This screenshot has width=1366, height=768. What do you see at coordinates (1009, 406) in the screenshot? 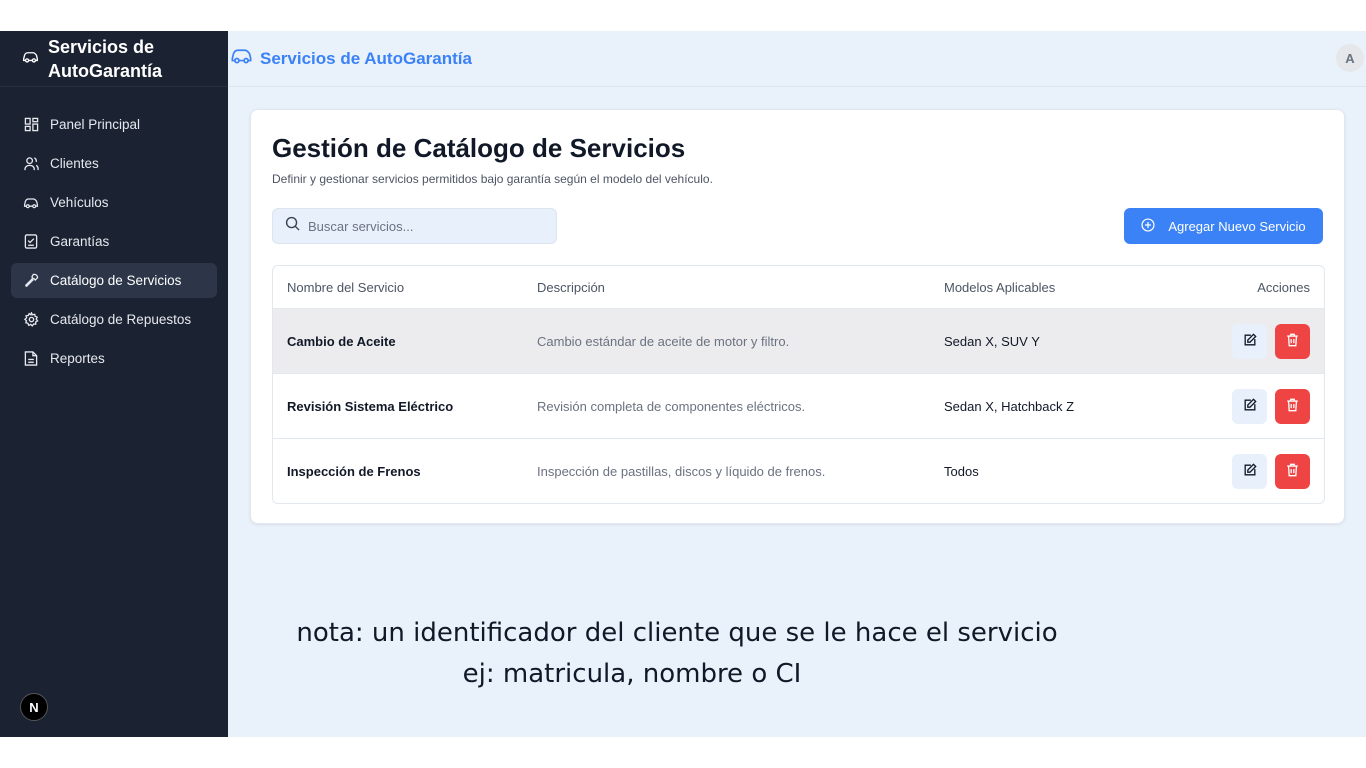
I see `service-models: Sedan X, Hatchback Z` at bounding box center [1009, 406].